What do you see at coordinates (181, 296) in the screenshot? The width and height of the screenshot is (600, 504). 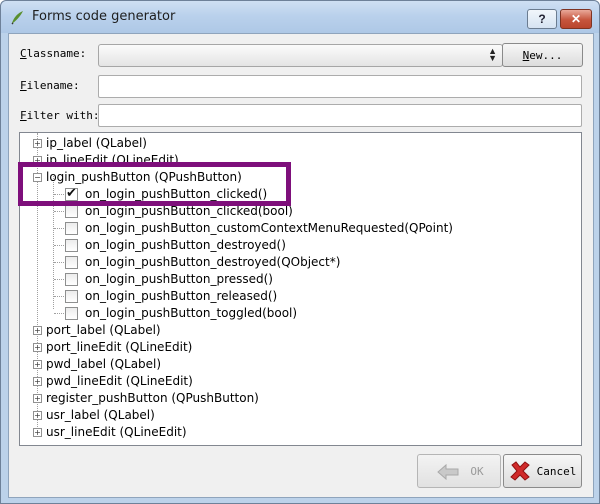 I see `tree-item-label: on_login_pushButton_released()` at bounding box center [181, 296].